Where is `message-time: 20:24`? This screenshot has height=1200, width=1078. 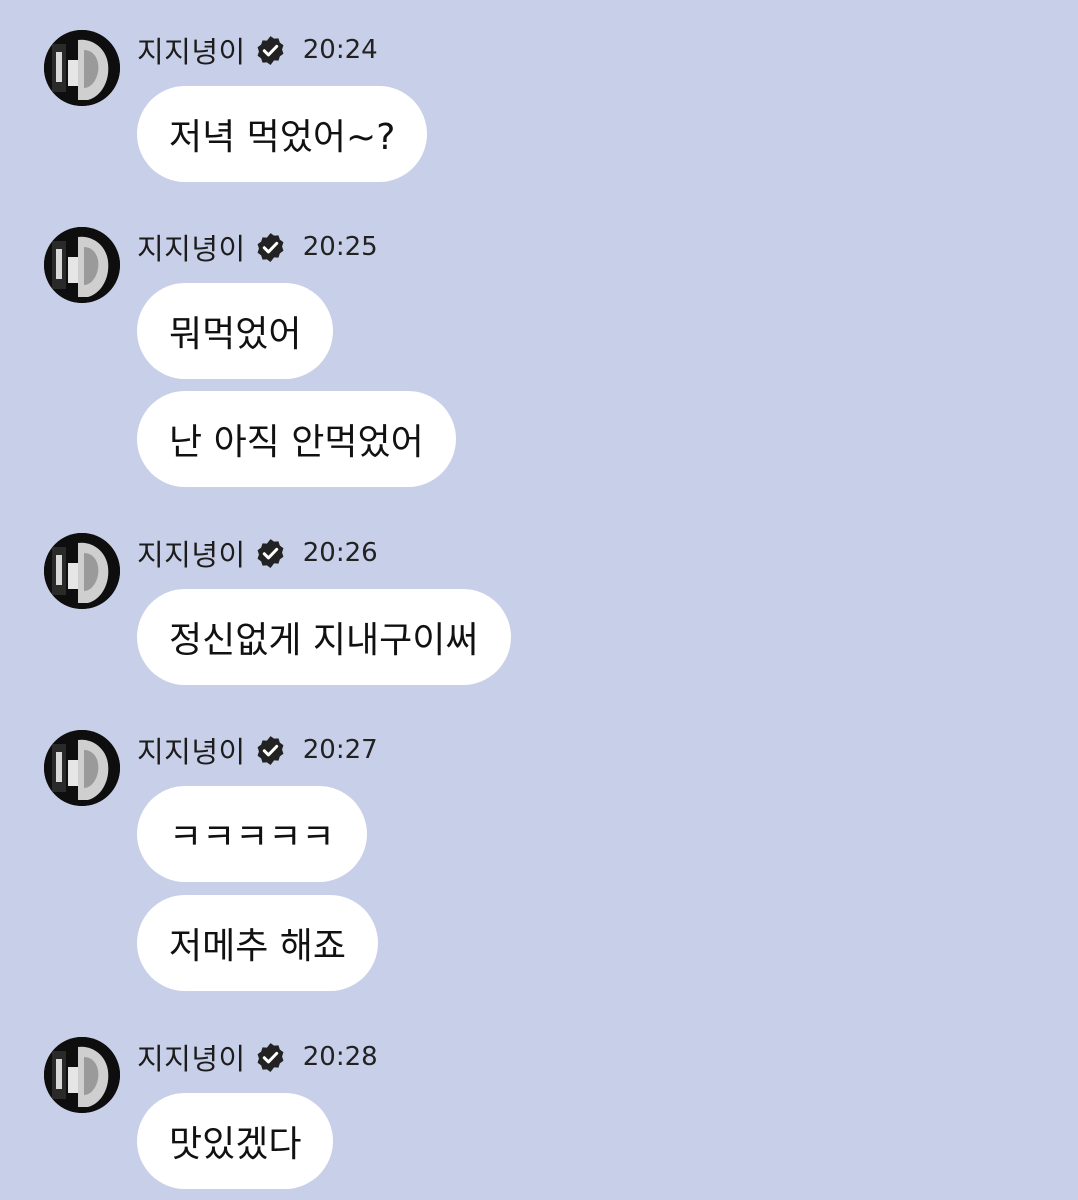 message-time: 20:24 is located at coordinates (340, 50).